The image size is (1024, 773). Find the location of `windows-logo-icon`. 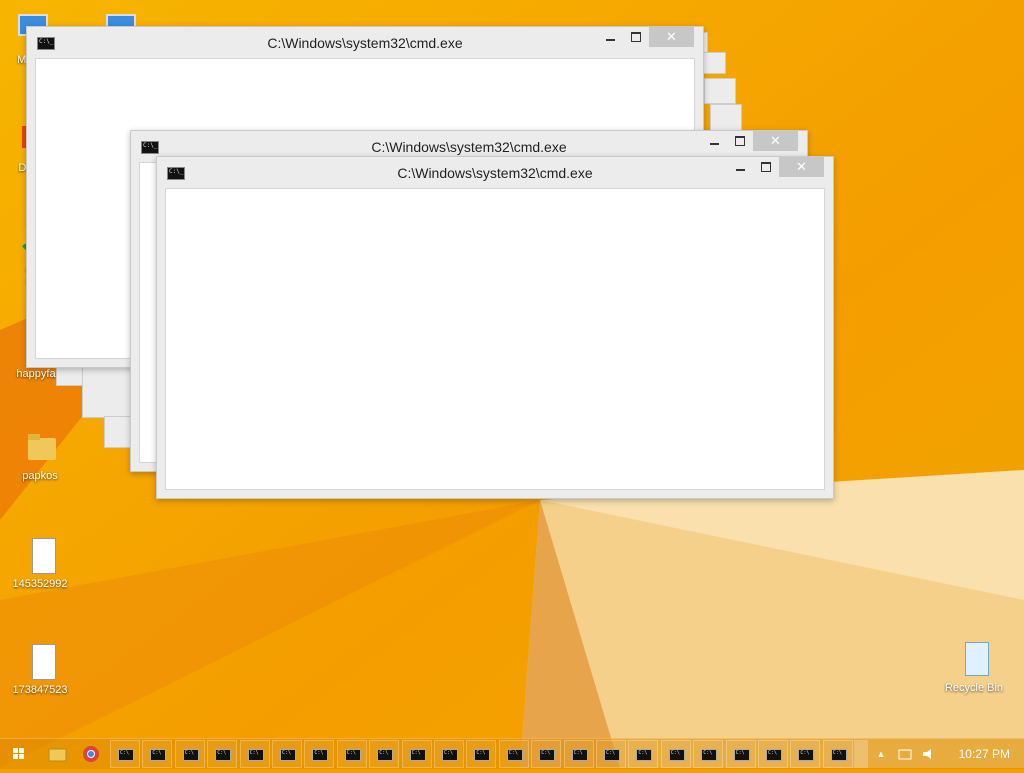

windows-logo-icon is located at coordinates (18, 753).